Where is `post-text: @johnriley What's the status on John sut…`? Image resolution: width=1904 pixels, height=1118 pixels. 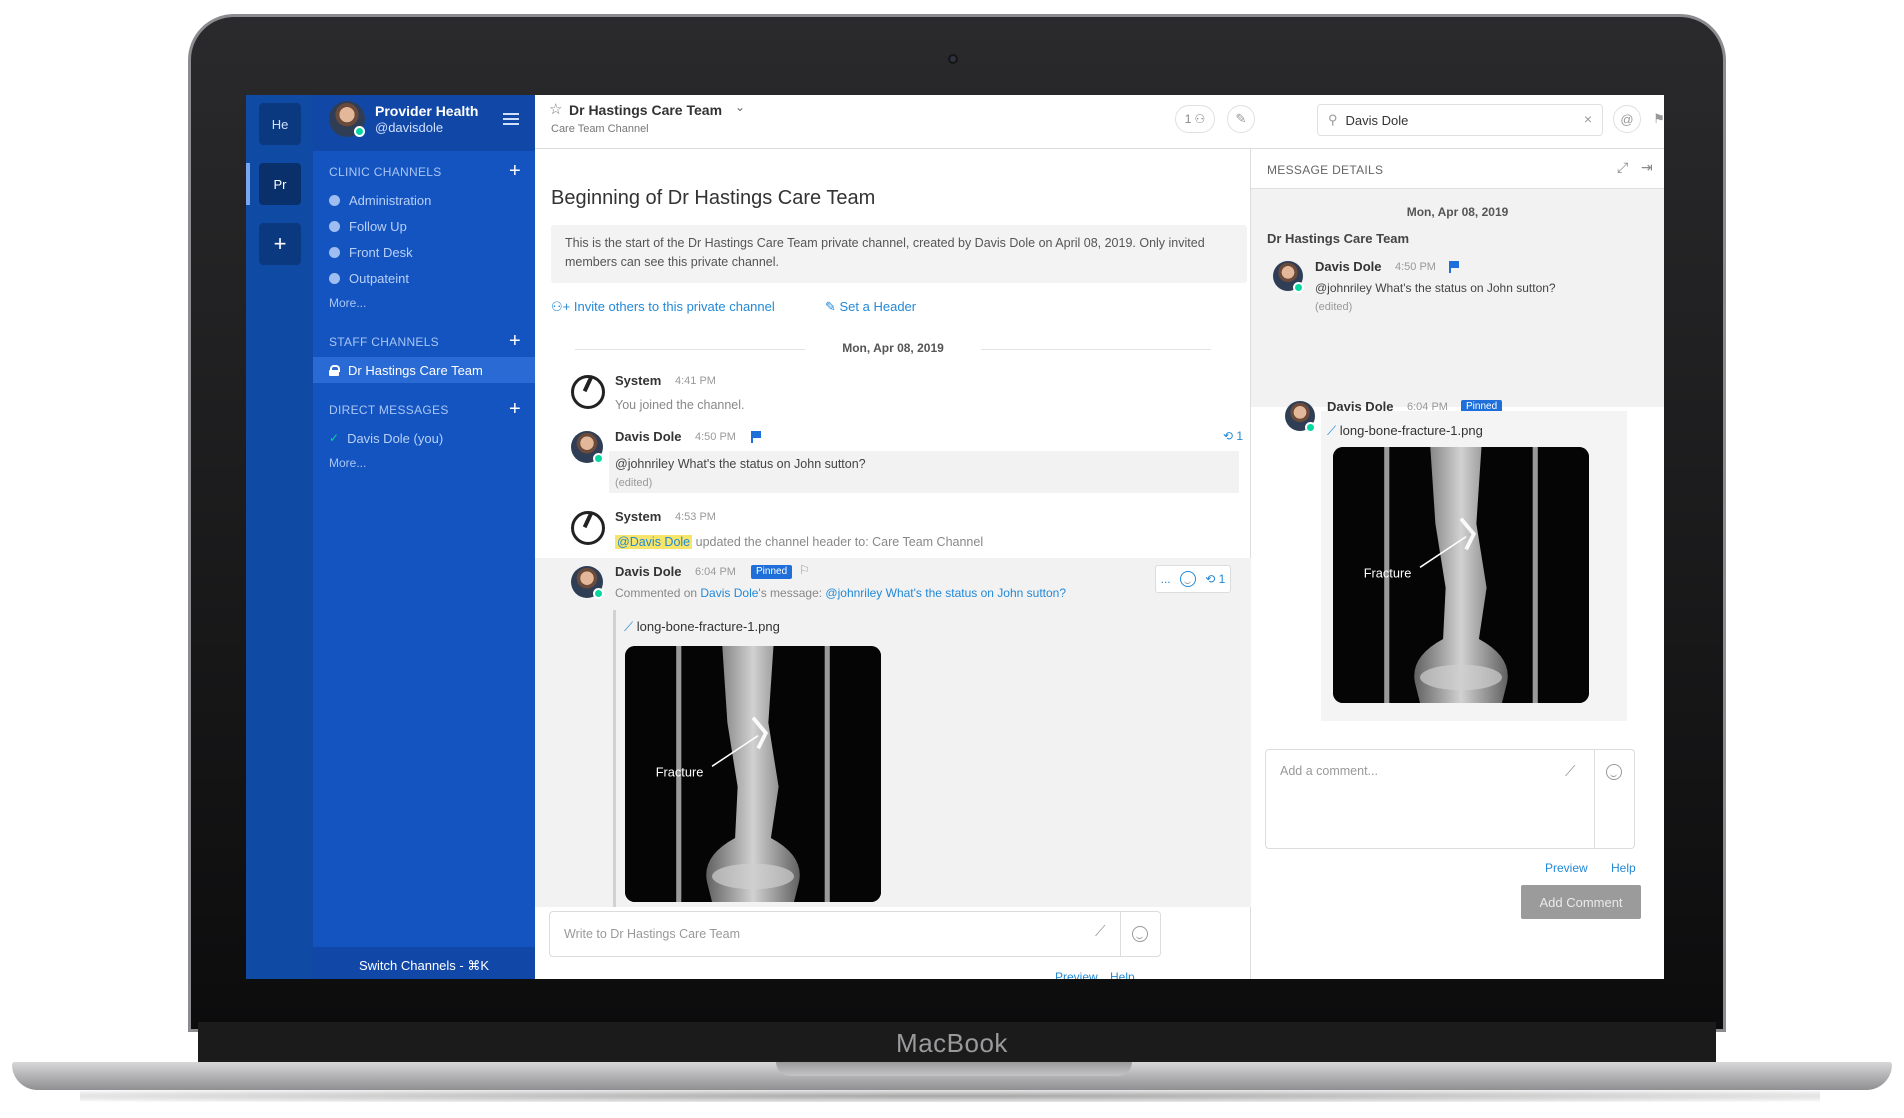
post-text: @johnriley What's the status on John sut… is located at coordinates (740, 464).